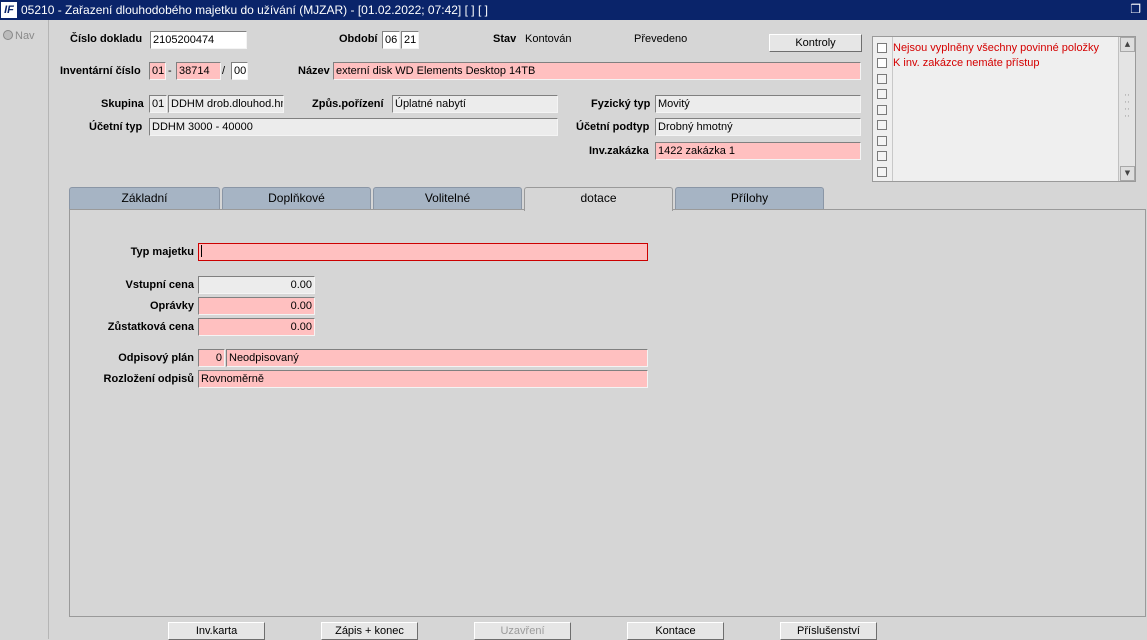  Describe the element at coordinates (661, 39) in the screenshot. I see `stav-value-2: Převedeno` at that location.